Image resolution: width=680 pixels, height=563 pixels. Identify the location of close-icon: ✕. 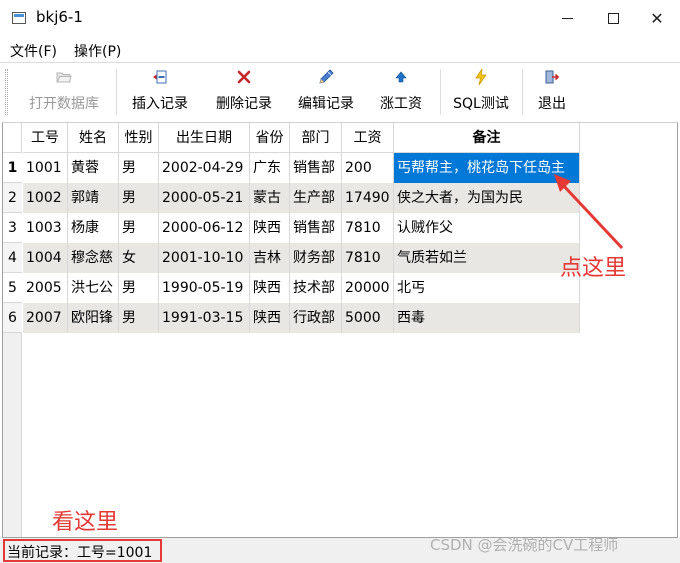
(657, 18).